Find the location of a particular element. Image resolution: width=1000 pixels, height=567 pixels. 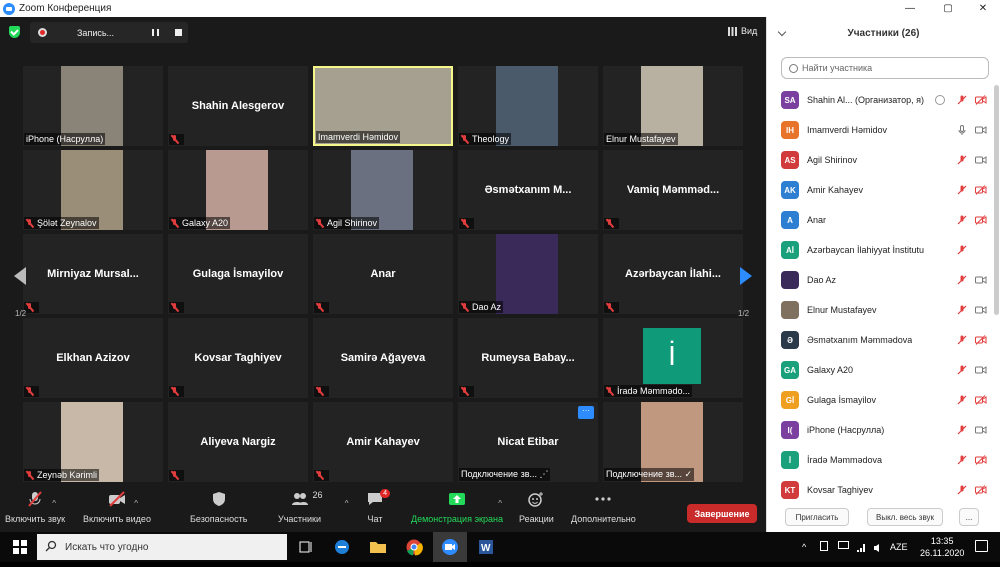

video-tile: Kovsar Taghiyev is located at coordinates (238, 358).